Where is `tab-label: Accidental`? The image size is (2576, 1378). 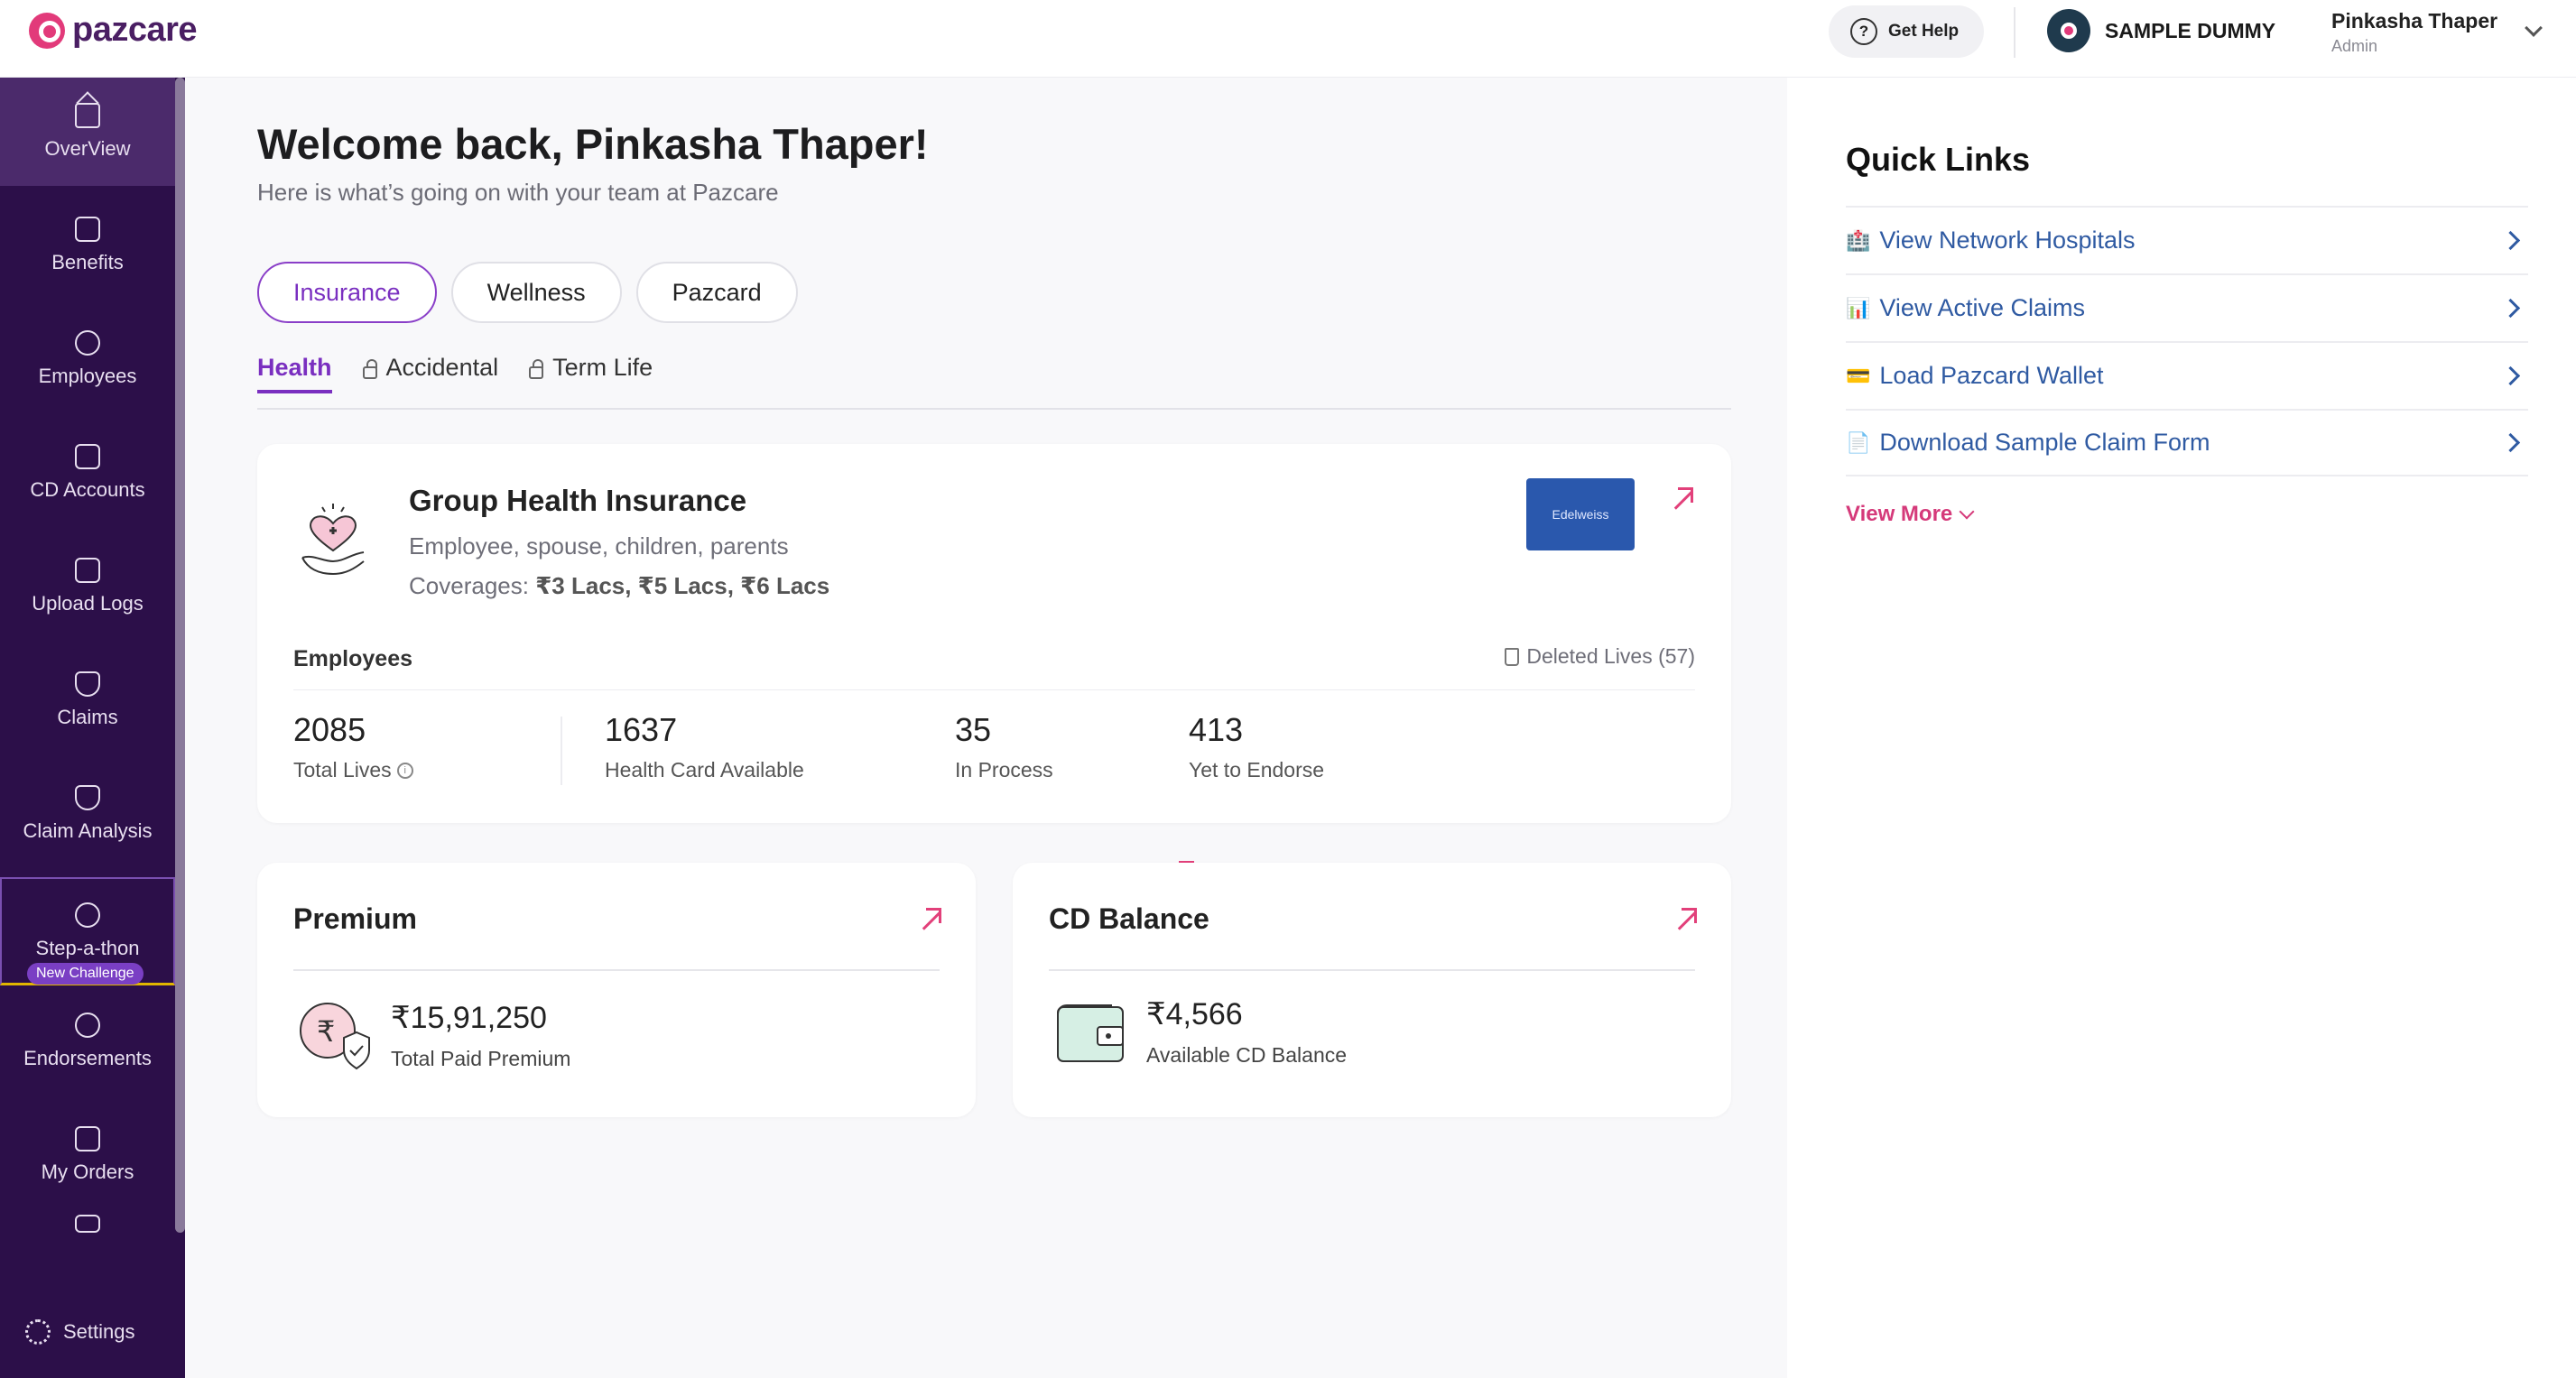 tab-label: Accidental is located at coordinates (442, 367).